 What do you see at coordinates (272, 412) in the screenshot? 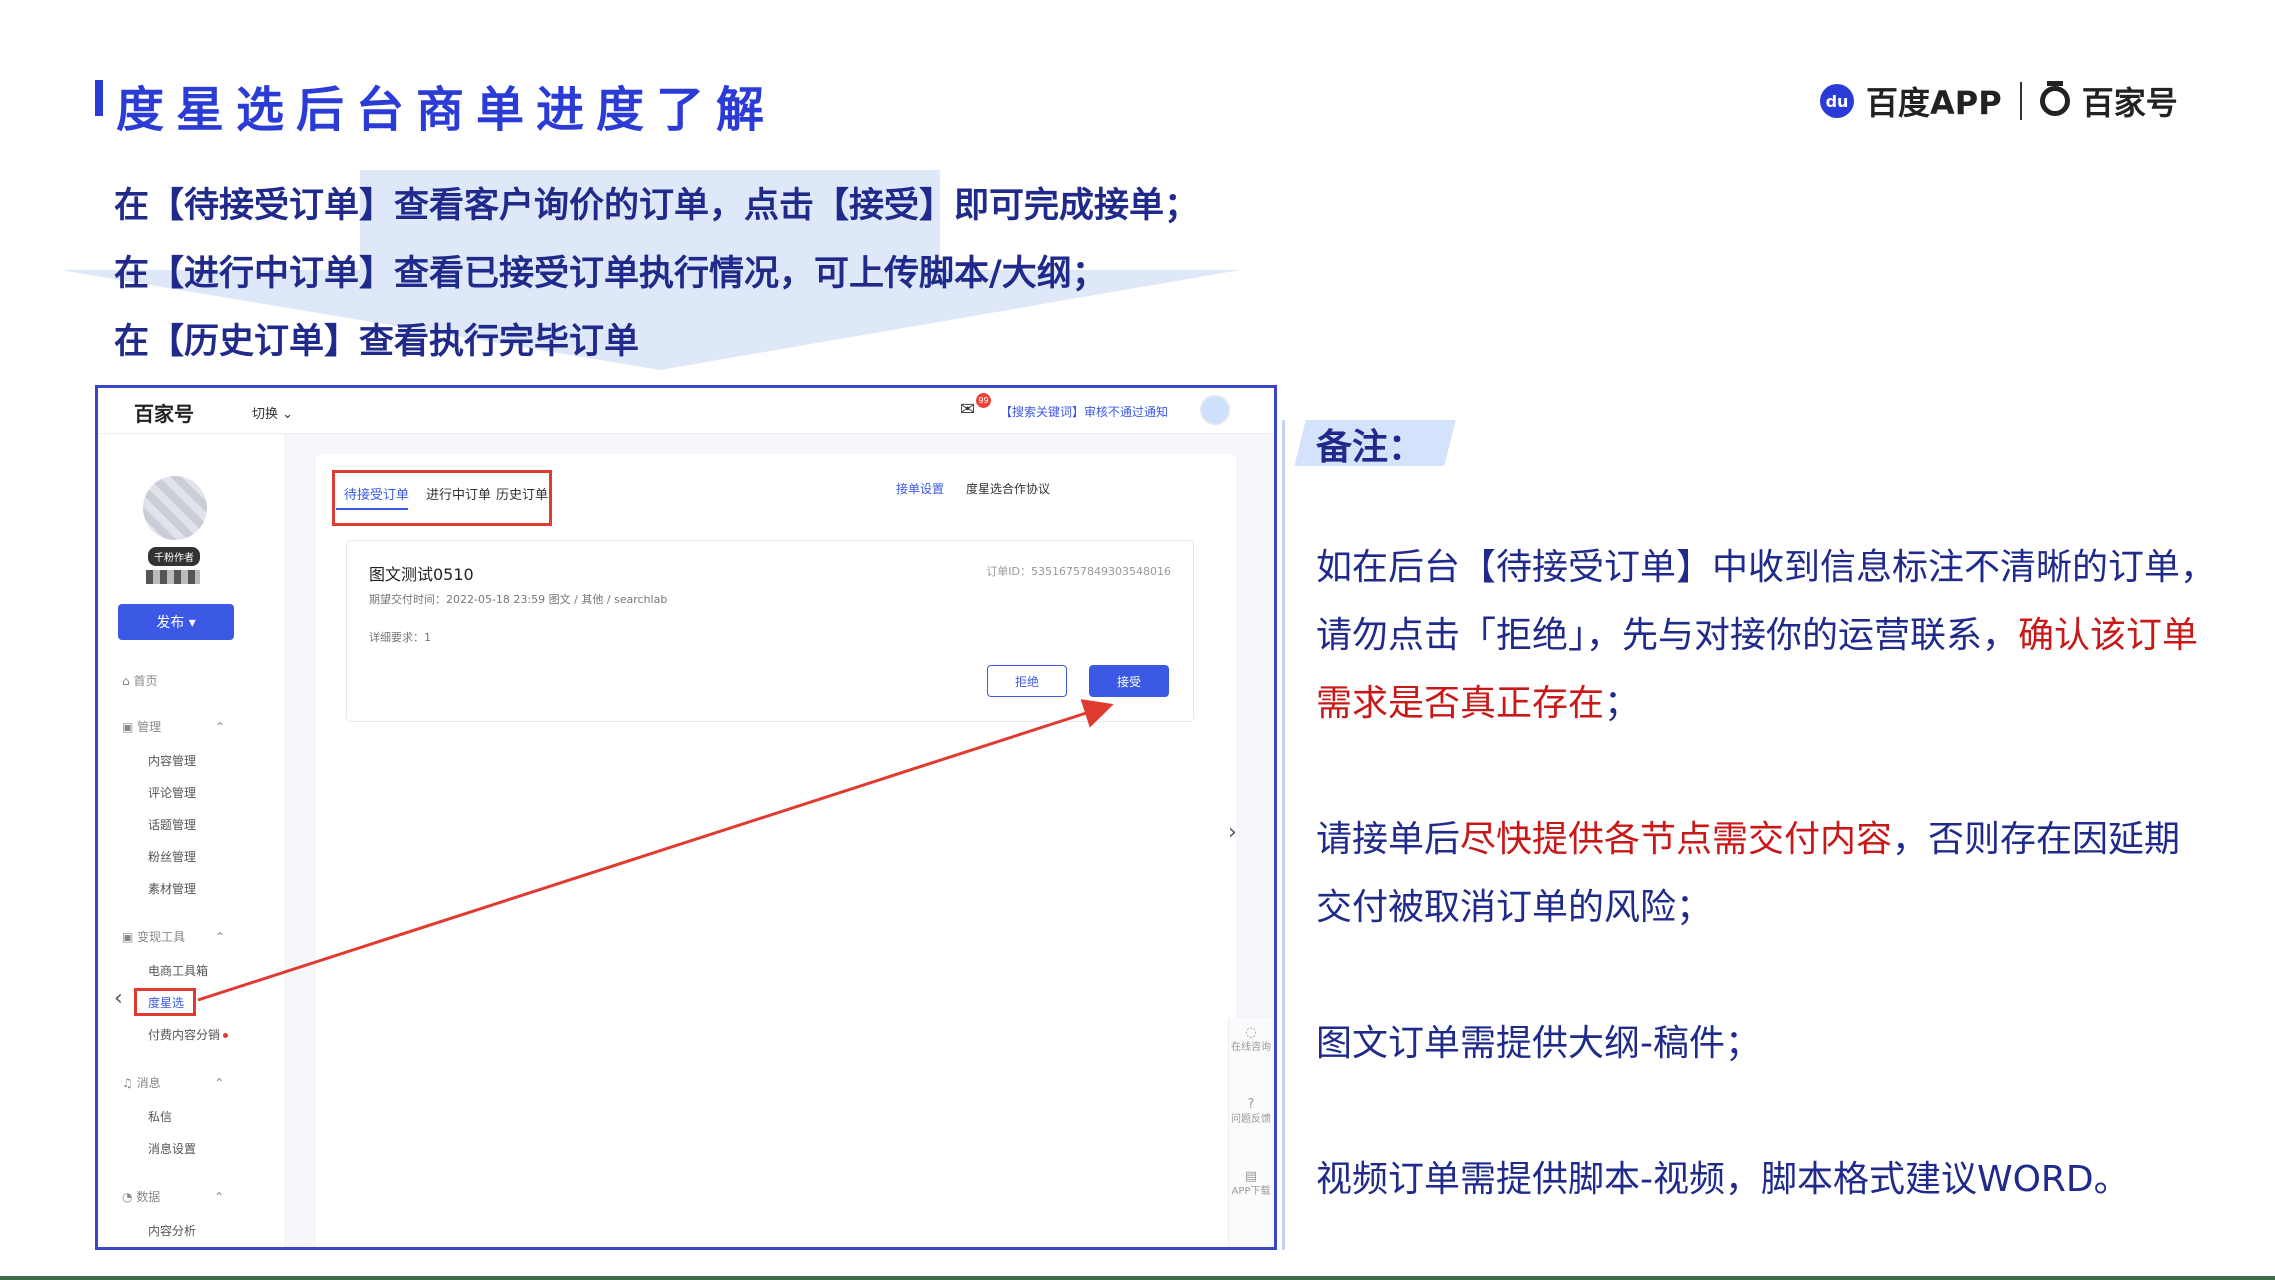
I see `switch-dropdown: 切换 ⌄` at bounding box center [272, 412].